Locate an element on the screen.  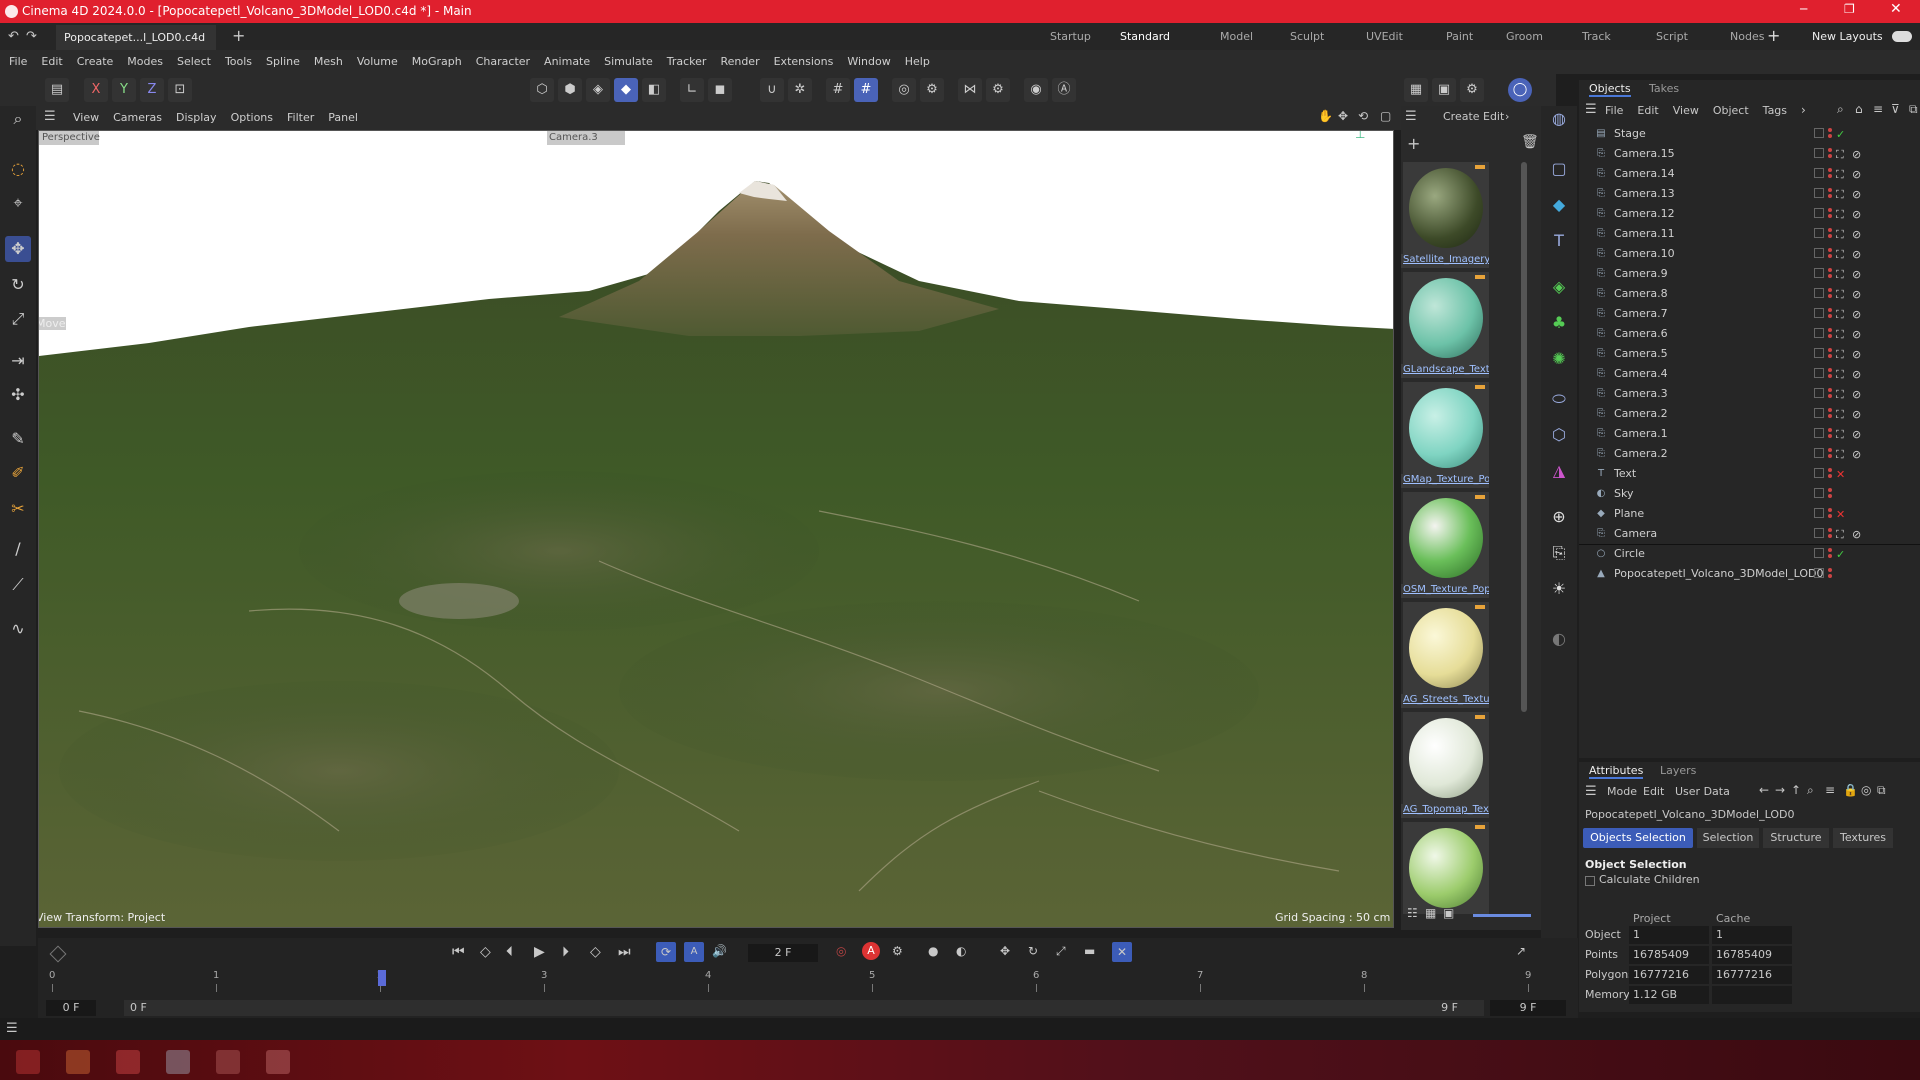
tab-objects-selection: Objects Selection is located at coordinates (1638, 838).